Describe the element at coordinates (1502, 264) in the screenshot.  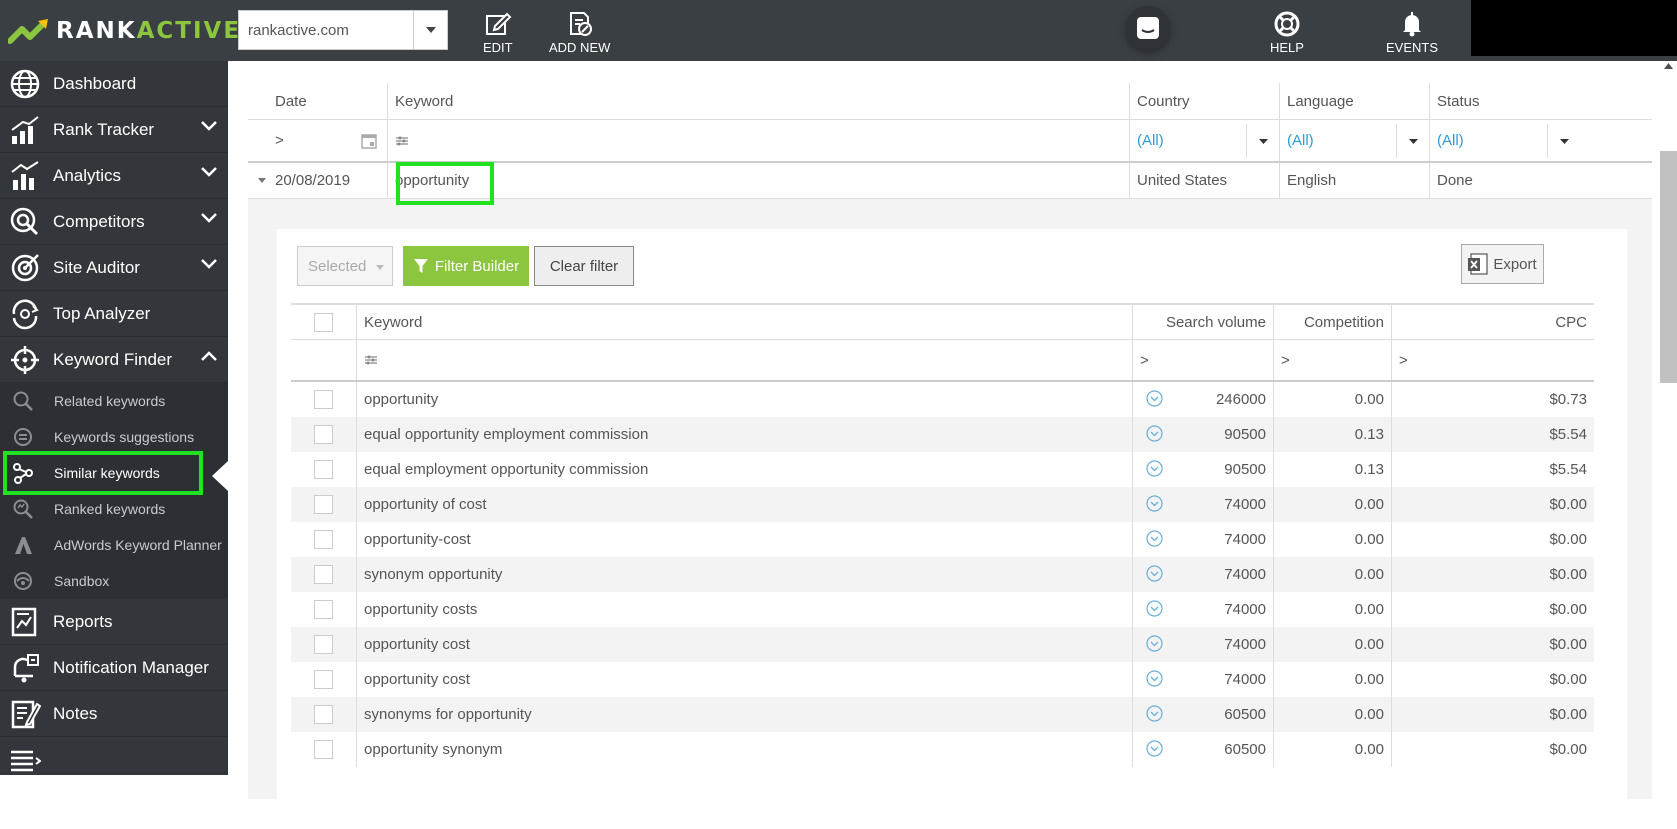
I see `export-button: Export` at that location.